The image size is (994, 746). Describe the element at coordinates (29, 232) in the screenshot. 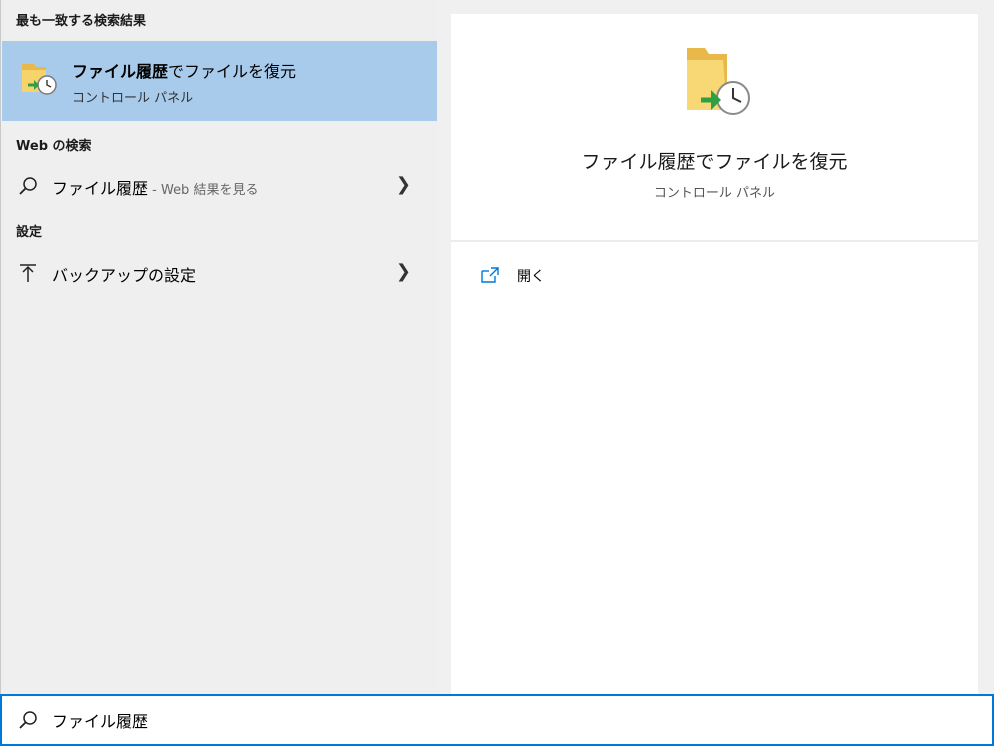

I see `settings-heading: 設定` at that location.